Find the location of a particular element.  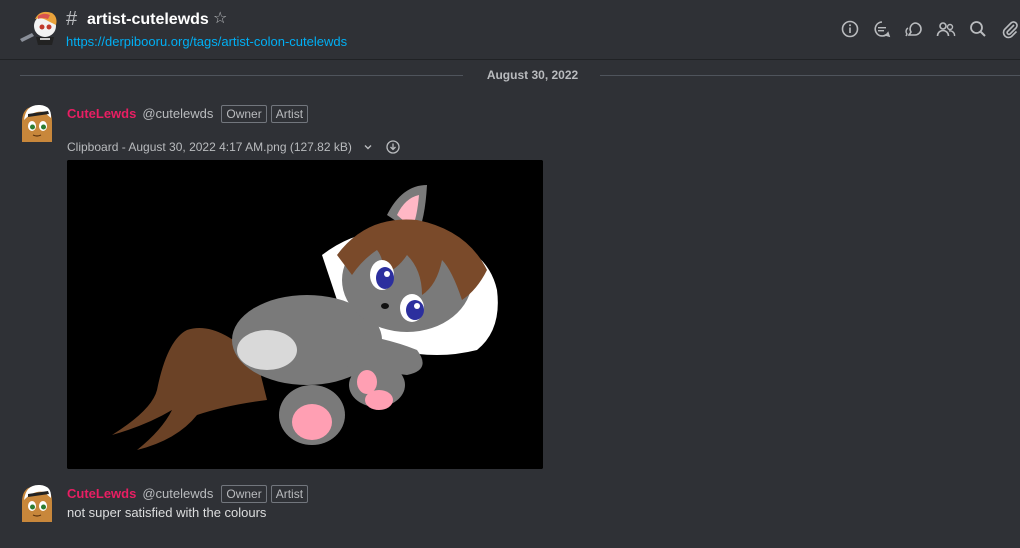

download-icon is located at coordinates (393, 147).